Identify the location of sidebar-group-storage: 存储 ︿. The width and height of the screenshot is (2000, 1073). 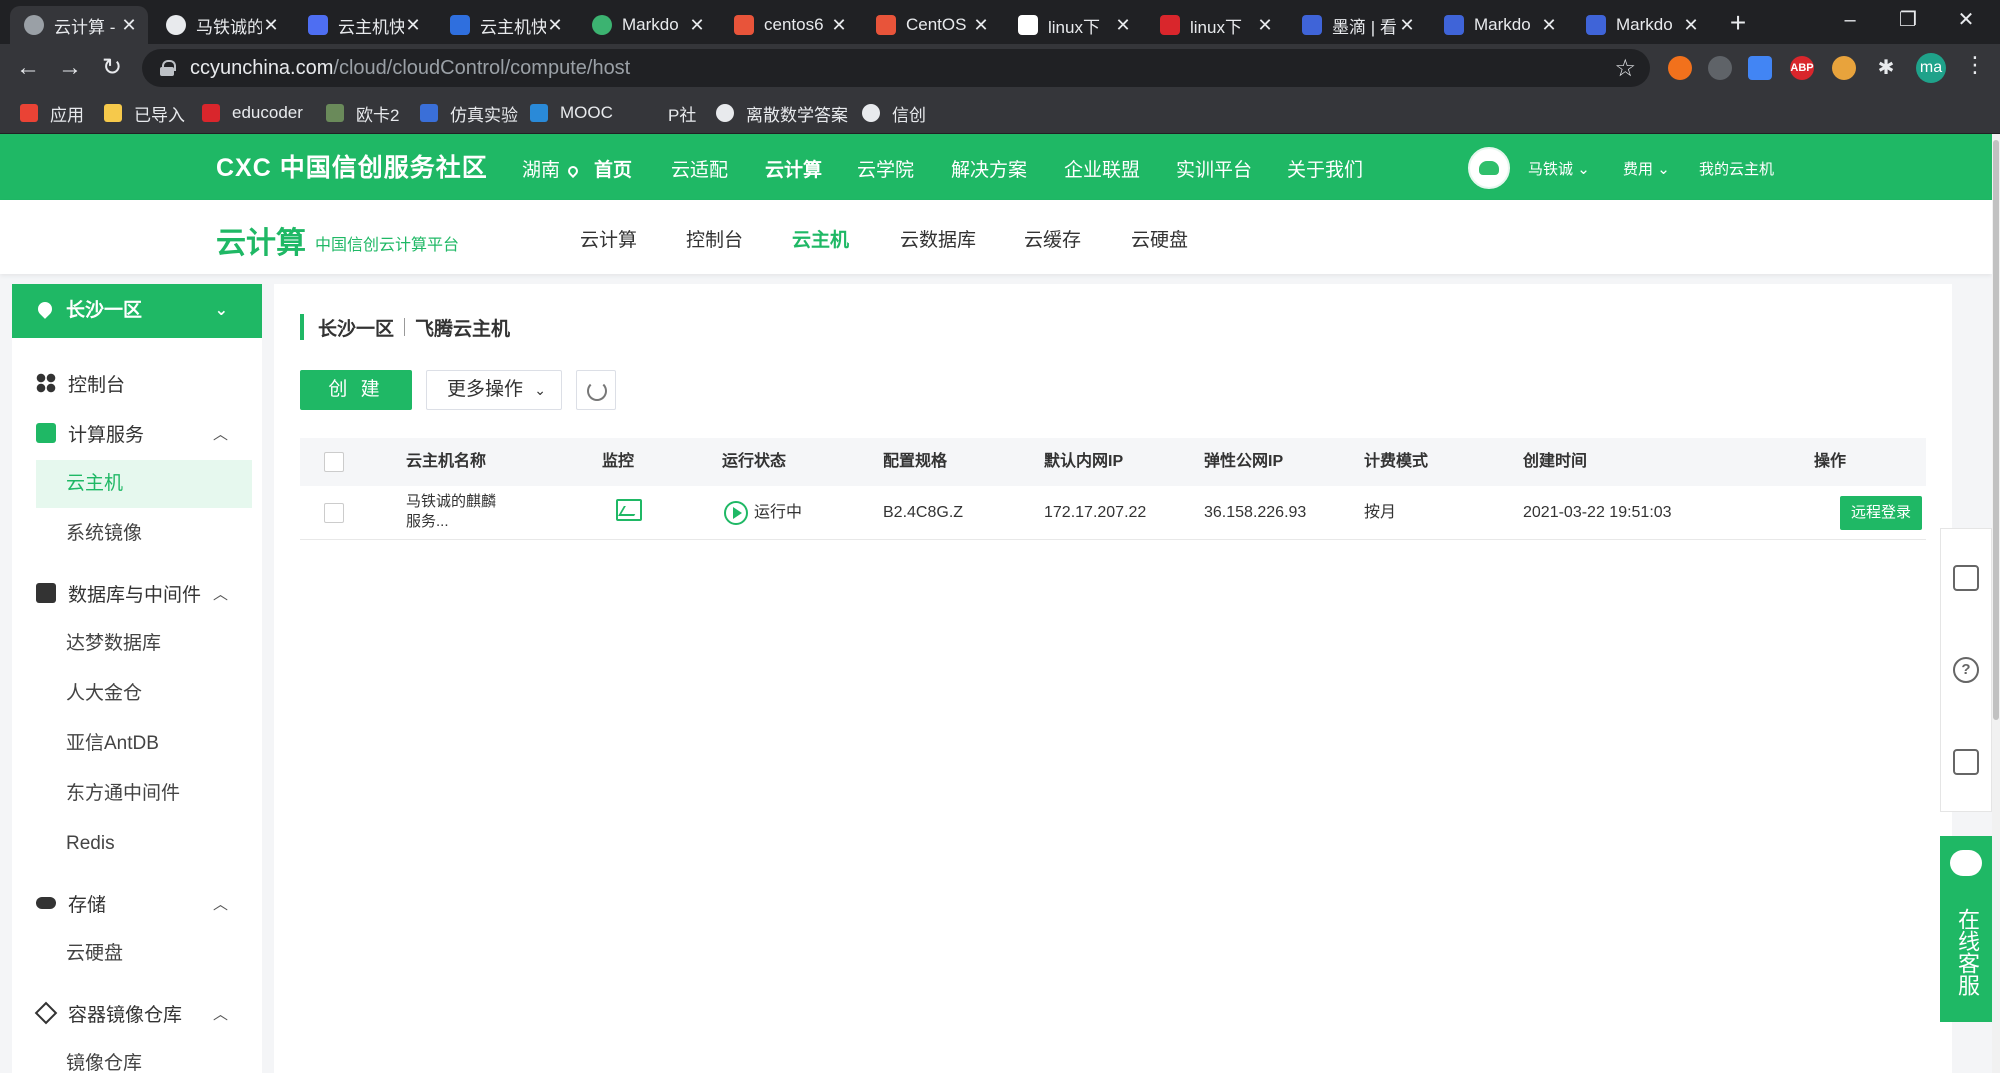
(137, 903).